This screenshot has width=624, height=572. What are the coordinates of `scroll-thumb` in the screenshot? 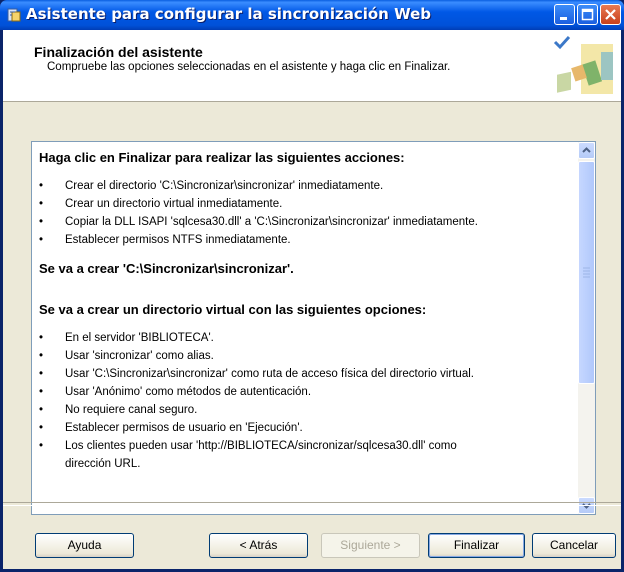 It's located at (586, 272).